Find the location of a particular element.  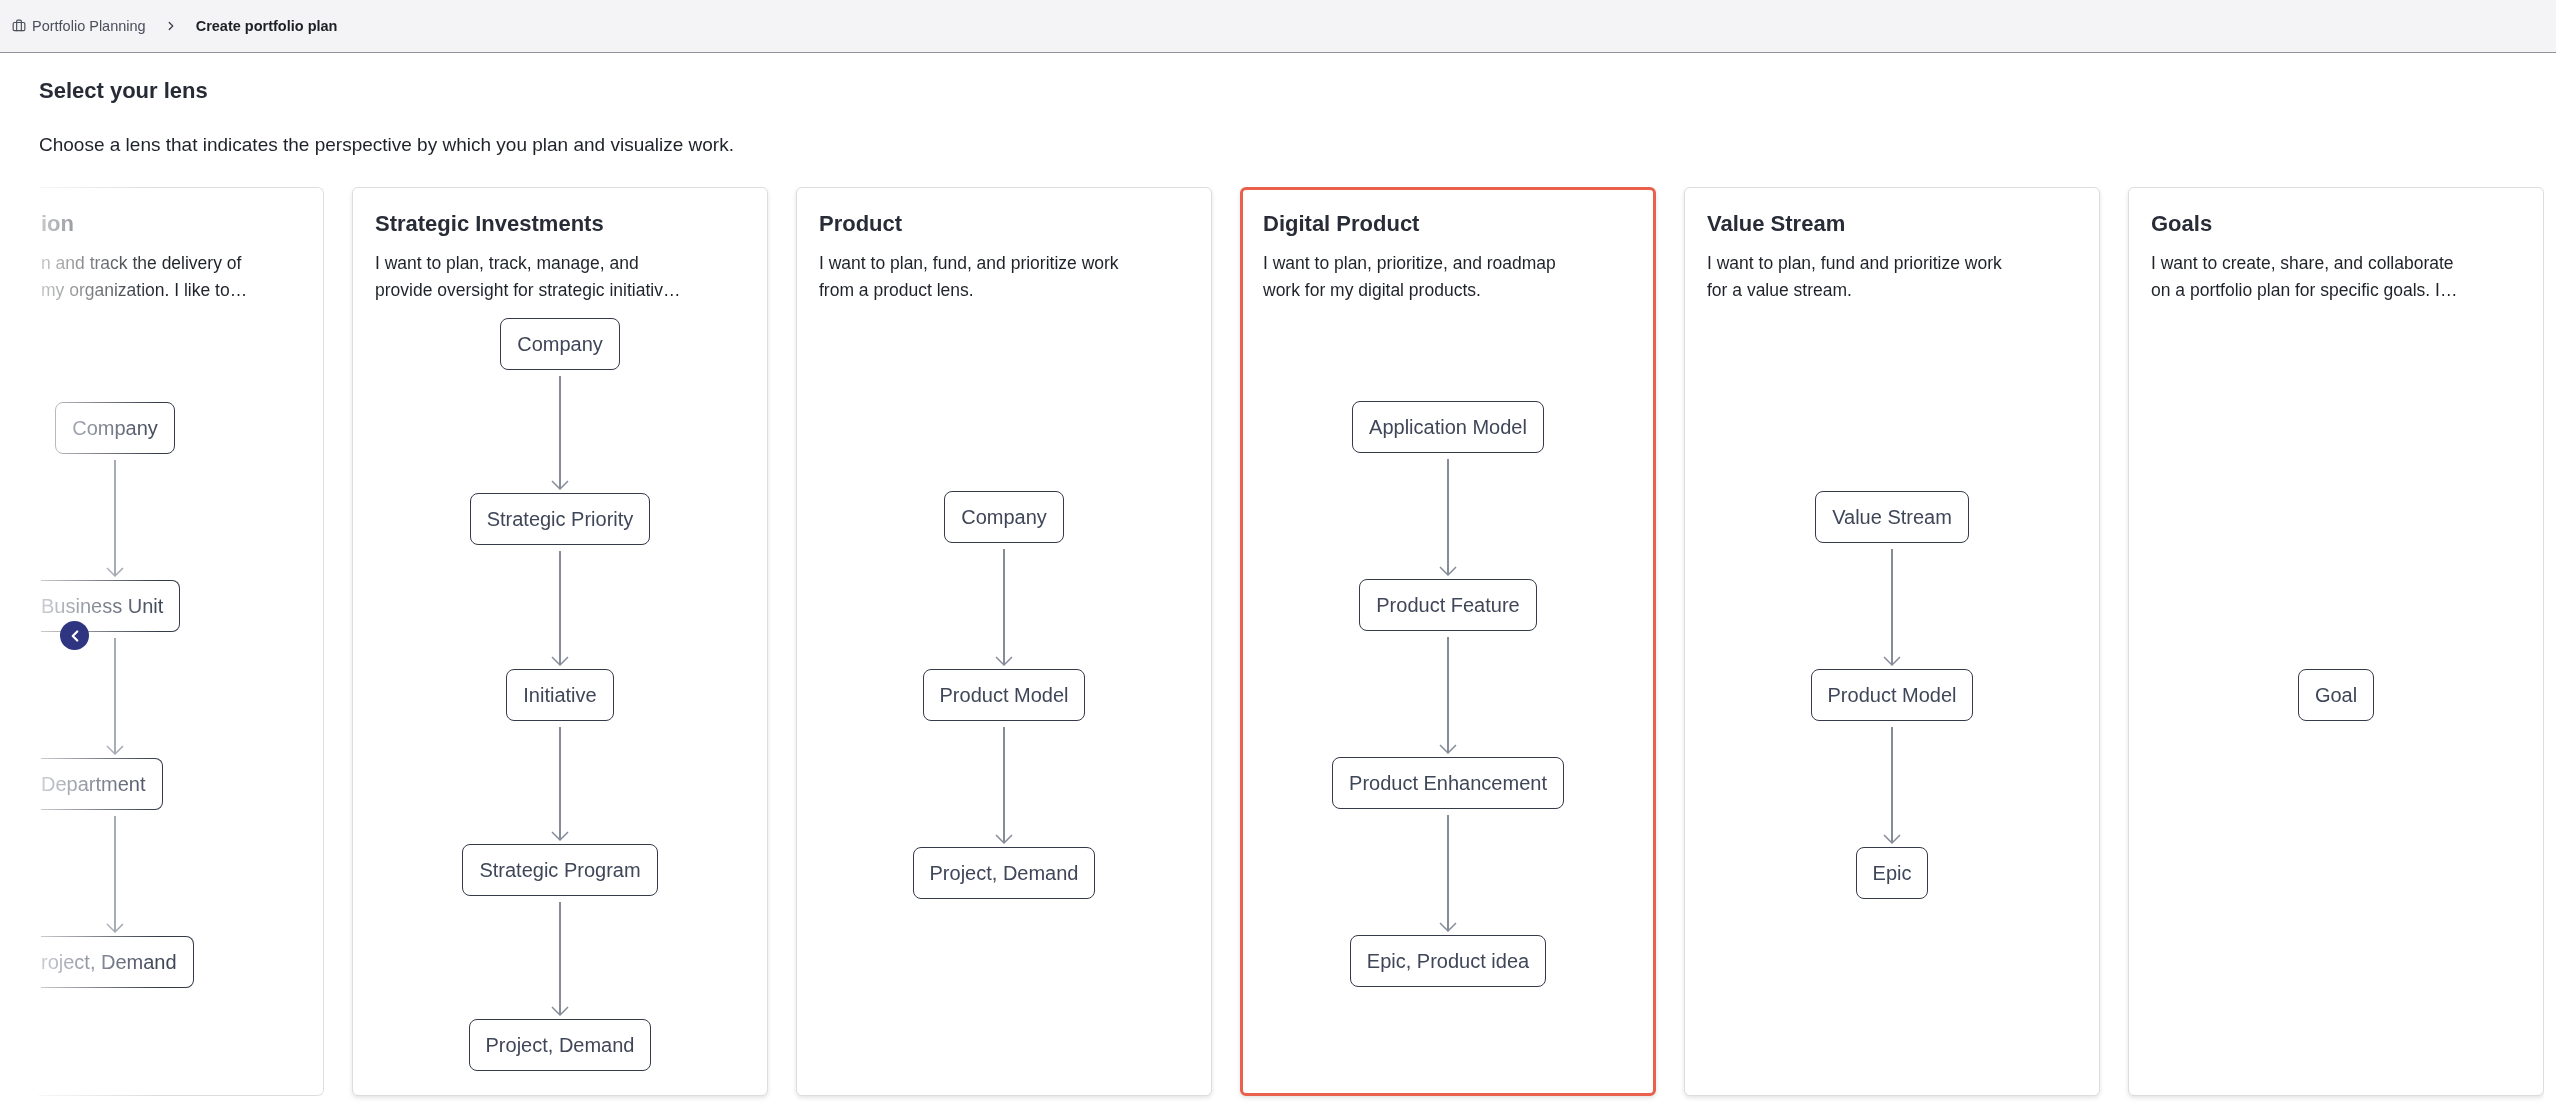

card-title: Product is located at coordinates (861, 224).